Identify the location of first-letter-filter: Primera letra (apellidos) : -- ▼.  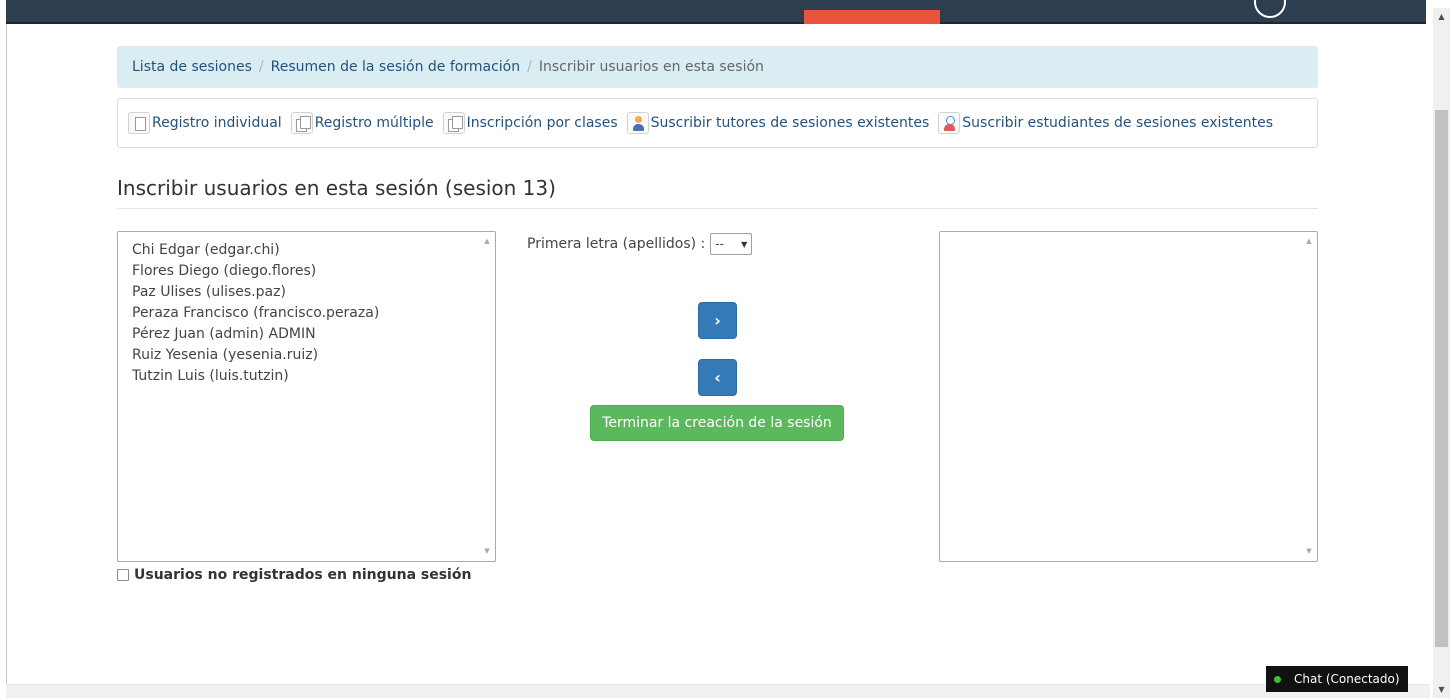
(640, 244).